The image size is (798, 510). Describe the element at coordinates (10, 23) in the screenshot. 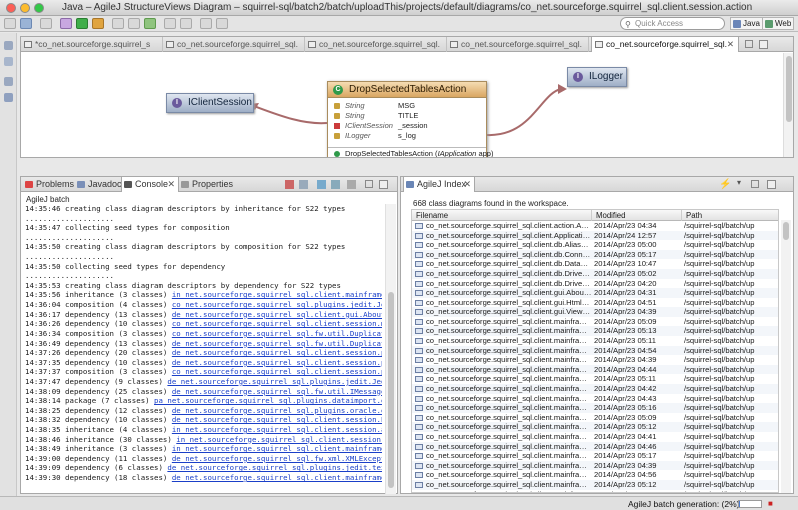

I see `new-icon` at that location.